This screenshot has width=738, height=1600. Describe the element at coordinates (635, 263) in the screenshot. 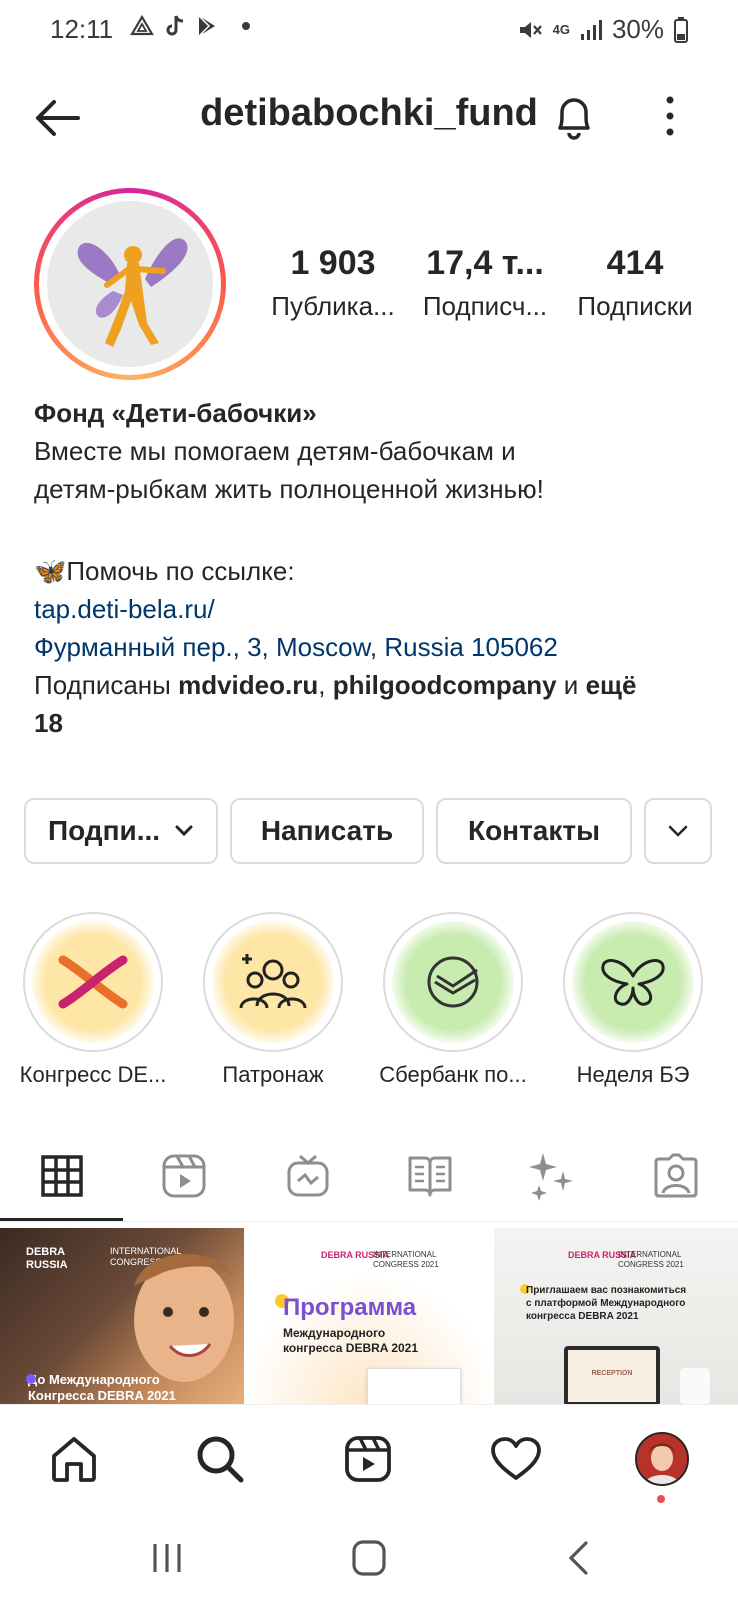

I see `stat-following-value: 414` at that location.